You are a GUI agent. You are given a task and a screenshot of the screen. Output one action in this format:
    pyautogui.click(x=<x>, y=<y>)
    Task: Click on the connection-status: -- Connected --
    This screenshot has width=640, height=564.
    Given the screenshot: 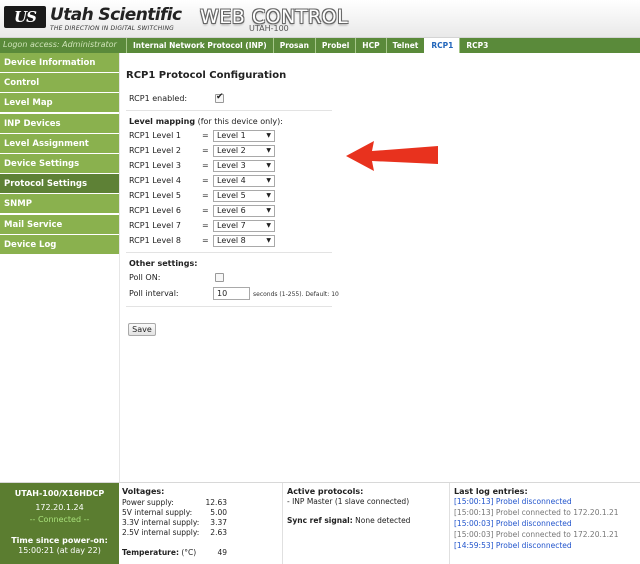 What is the action you would take?
    pyautogui.click(x=59, y=519)
    